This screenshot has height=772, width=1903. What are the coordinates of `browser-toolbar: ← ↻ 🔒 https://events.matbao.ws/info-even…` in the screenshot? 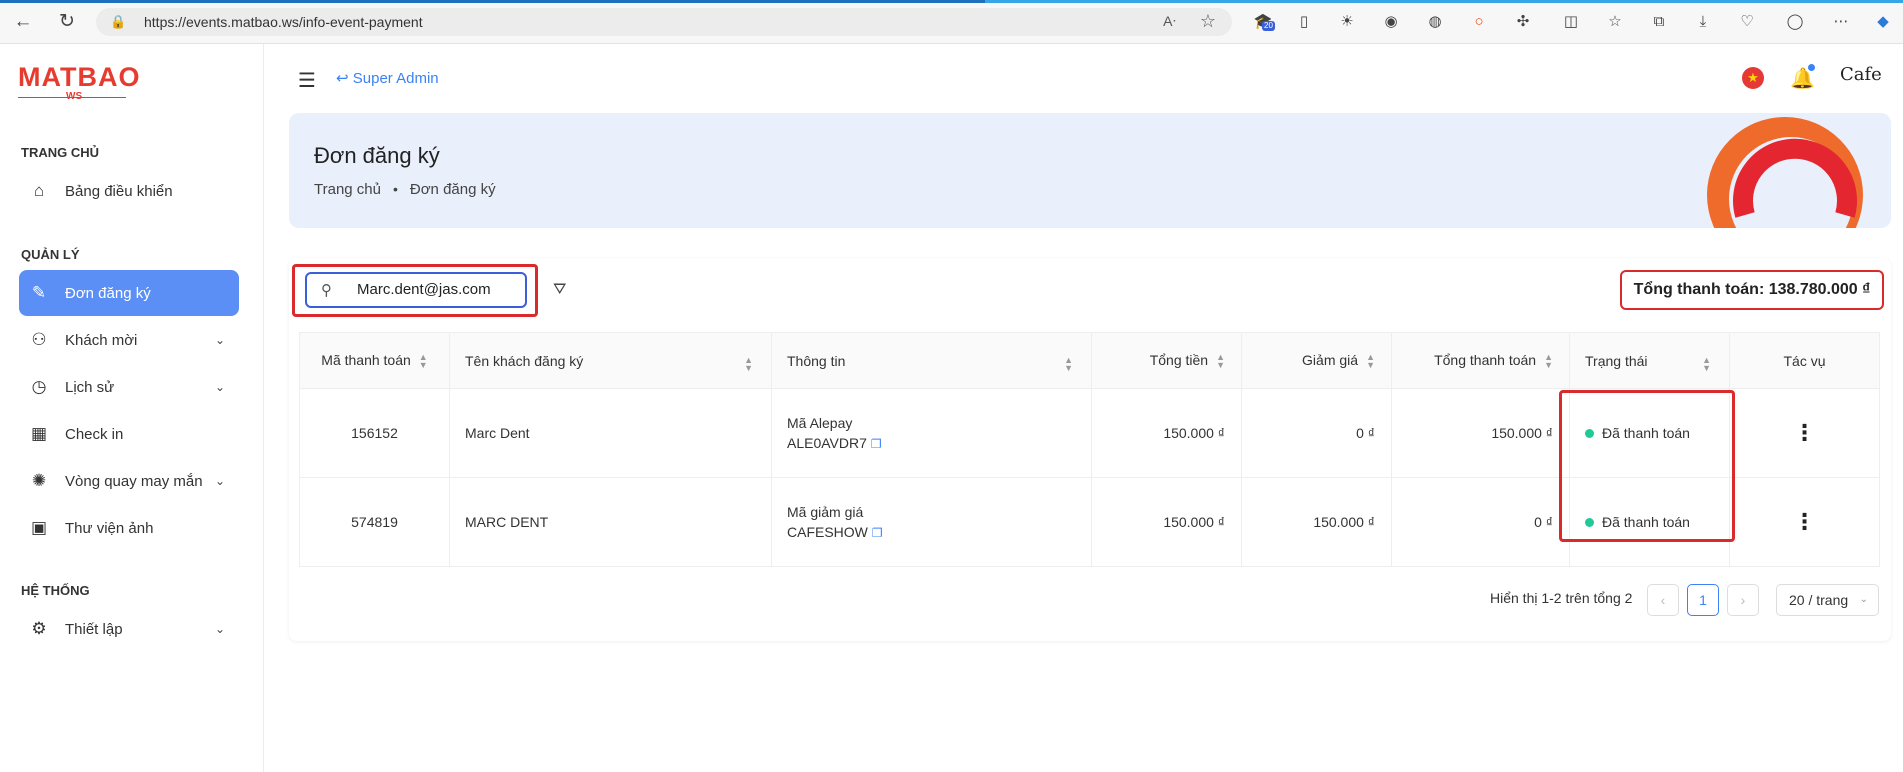 It's located at (951, 22).